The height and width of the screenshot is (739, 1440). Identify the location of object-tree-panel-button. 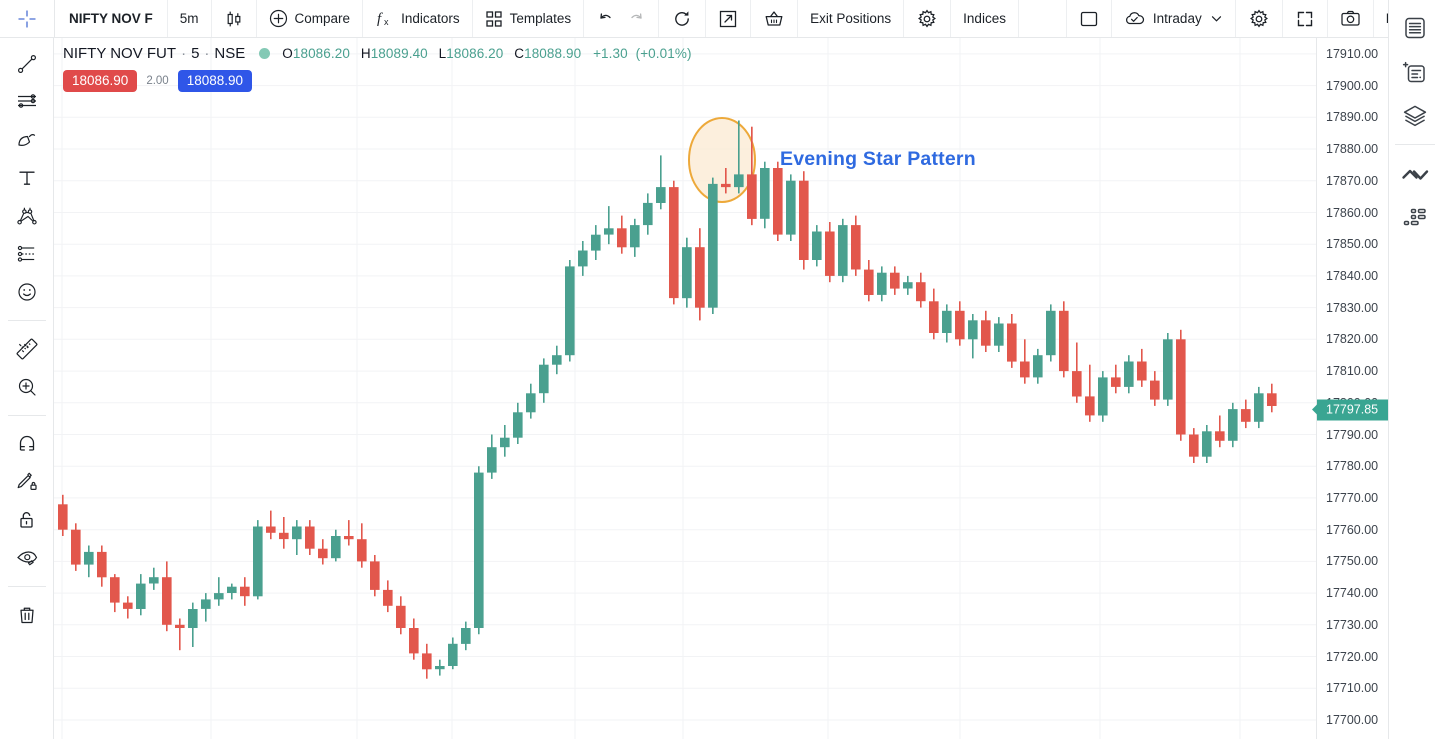
(1415, 219).